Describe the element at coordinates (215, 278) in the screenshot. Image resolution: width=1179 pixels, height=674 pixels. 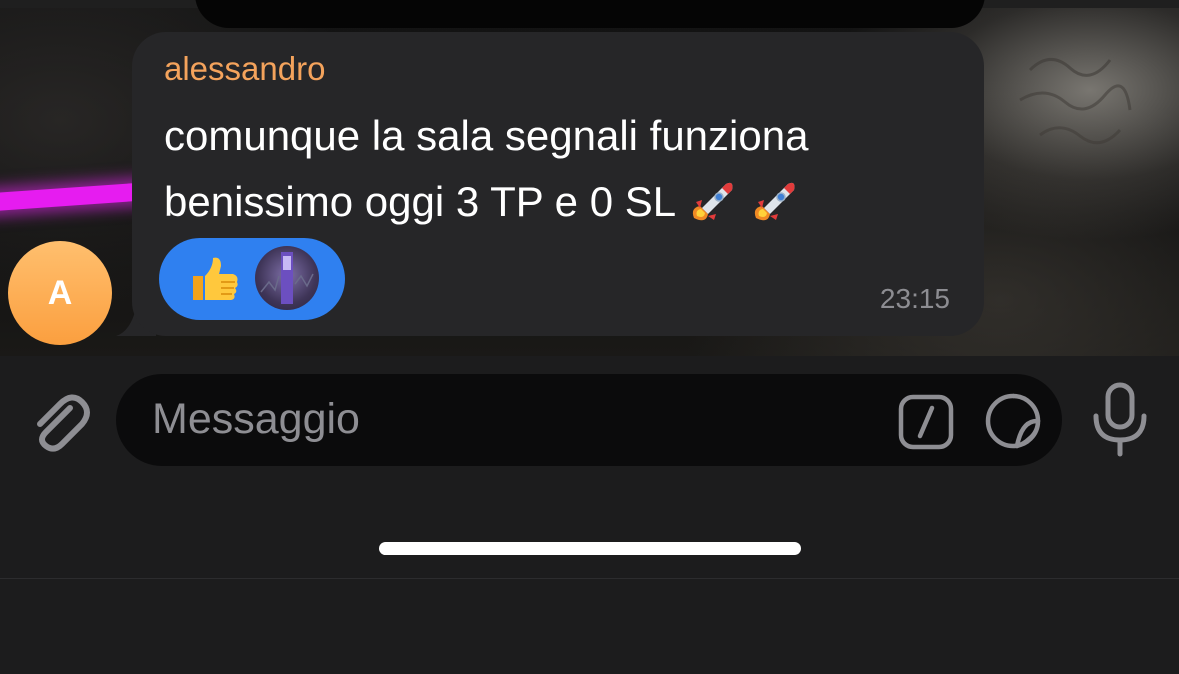
I see `thumbs-up-emoji` at that location.